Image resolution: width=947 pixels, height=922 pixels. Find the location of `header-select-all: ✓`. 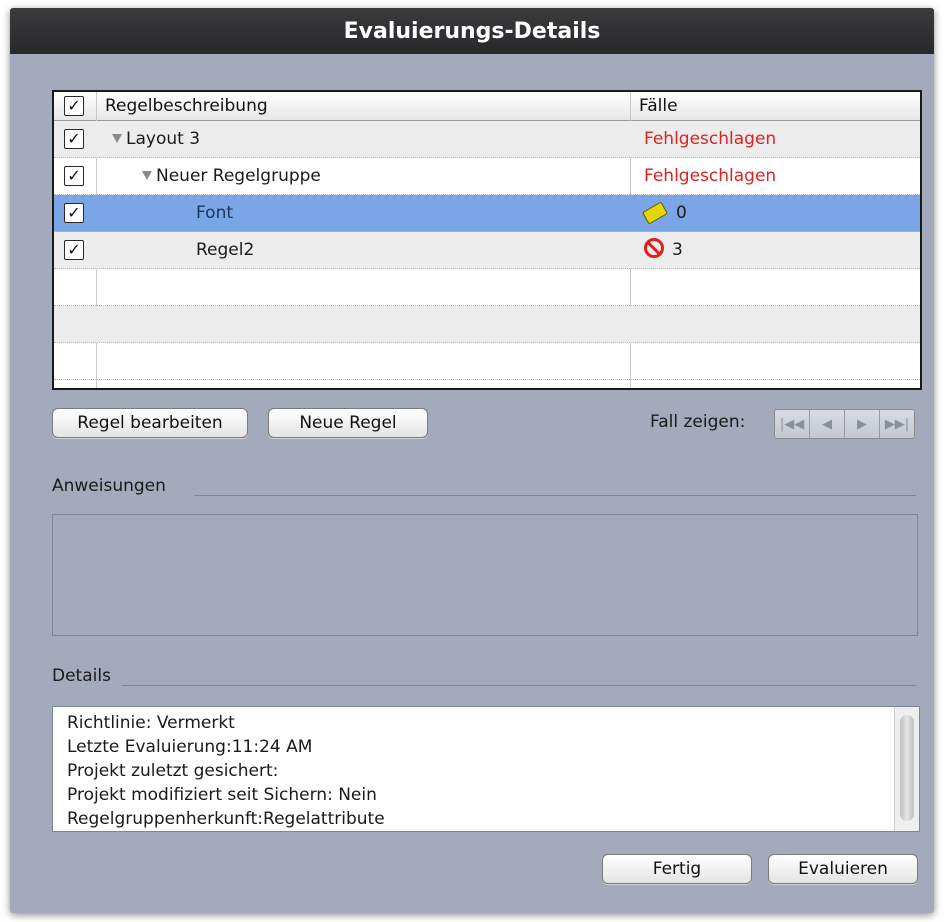

header-select-all: ✓ is located at coordinates (75, 106).